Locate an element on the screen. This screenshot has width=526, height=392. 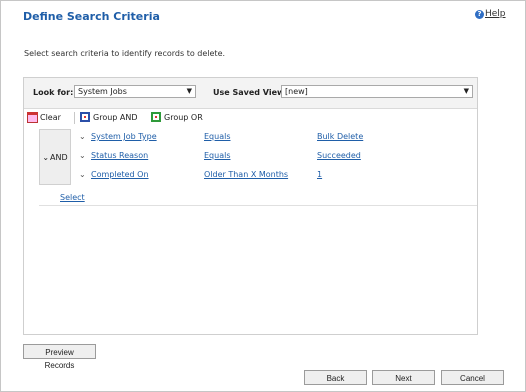
criteria-row: ⌄ System Job Type Equals Bulk Delete is located at coordinates (276, 138).